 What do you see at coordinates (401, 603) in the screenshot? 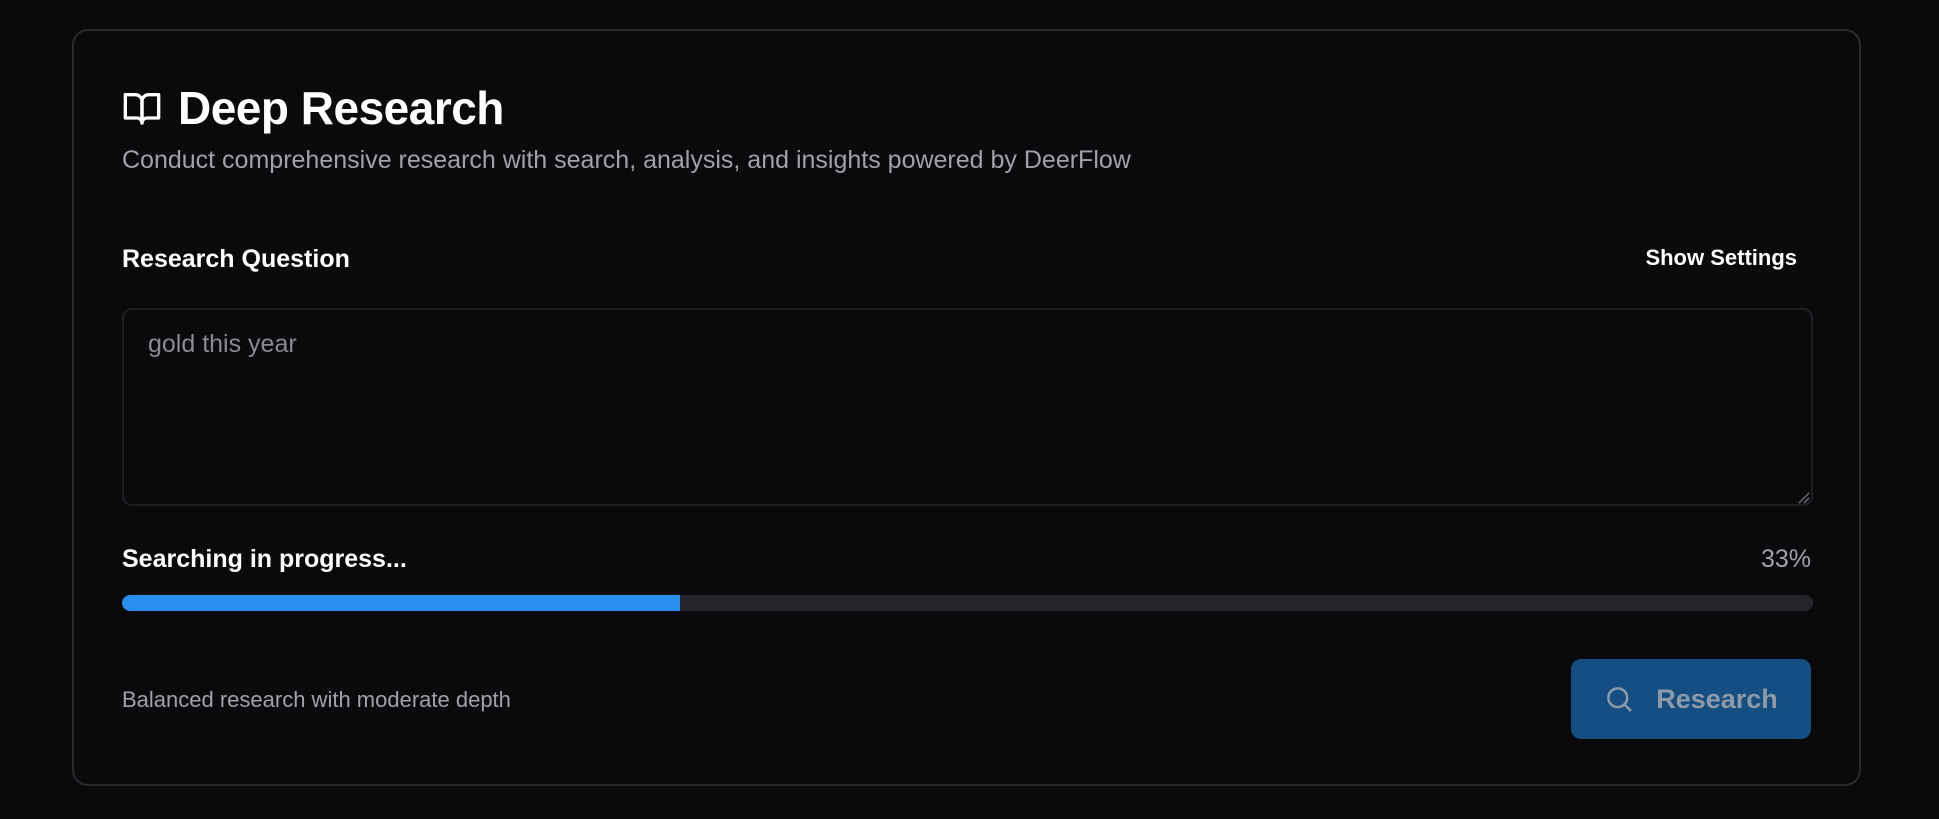
I see `progress-bar-fill` at bounding box center [401, 603].